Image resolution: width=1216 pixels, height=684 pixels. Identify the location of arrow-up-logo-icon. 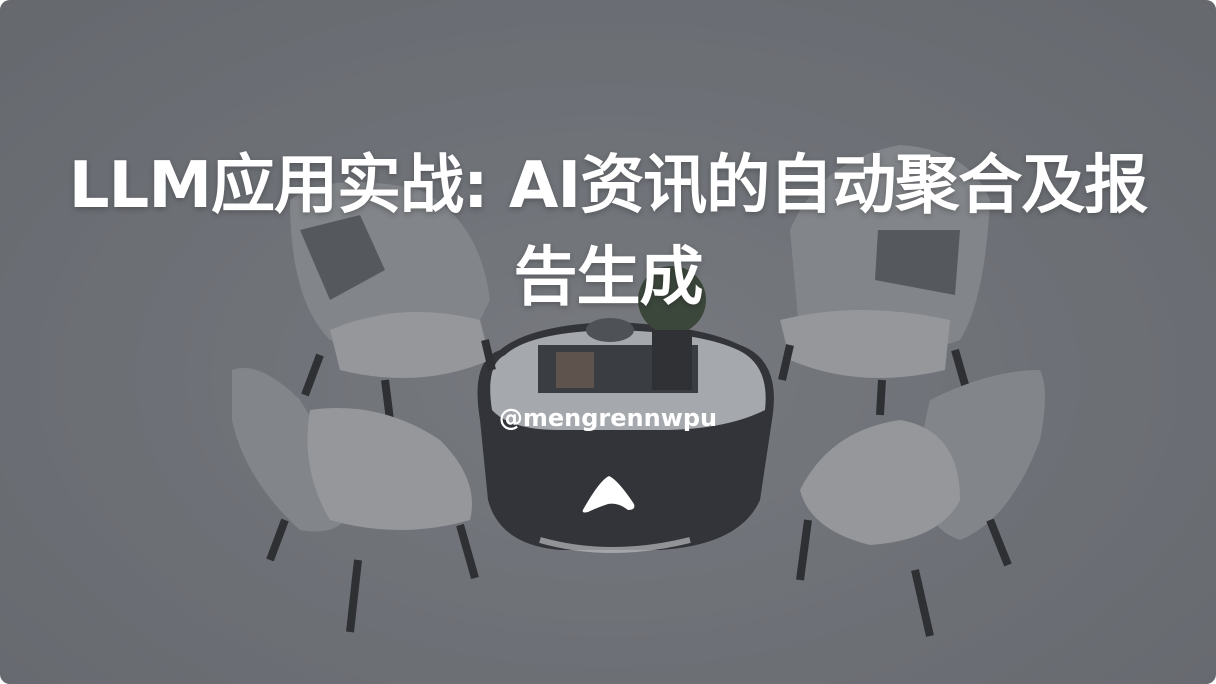
(608, 494).